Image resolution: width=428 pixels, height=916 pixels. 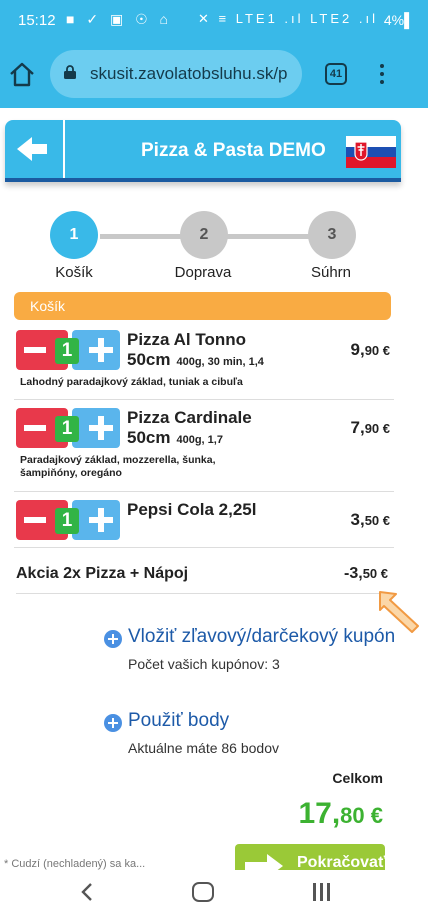 I want to click on item-price: 3,50 €, so click(x=370, y=519).